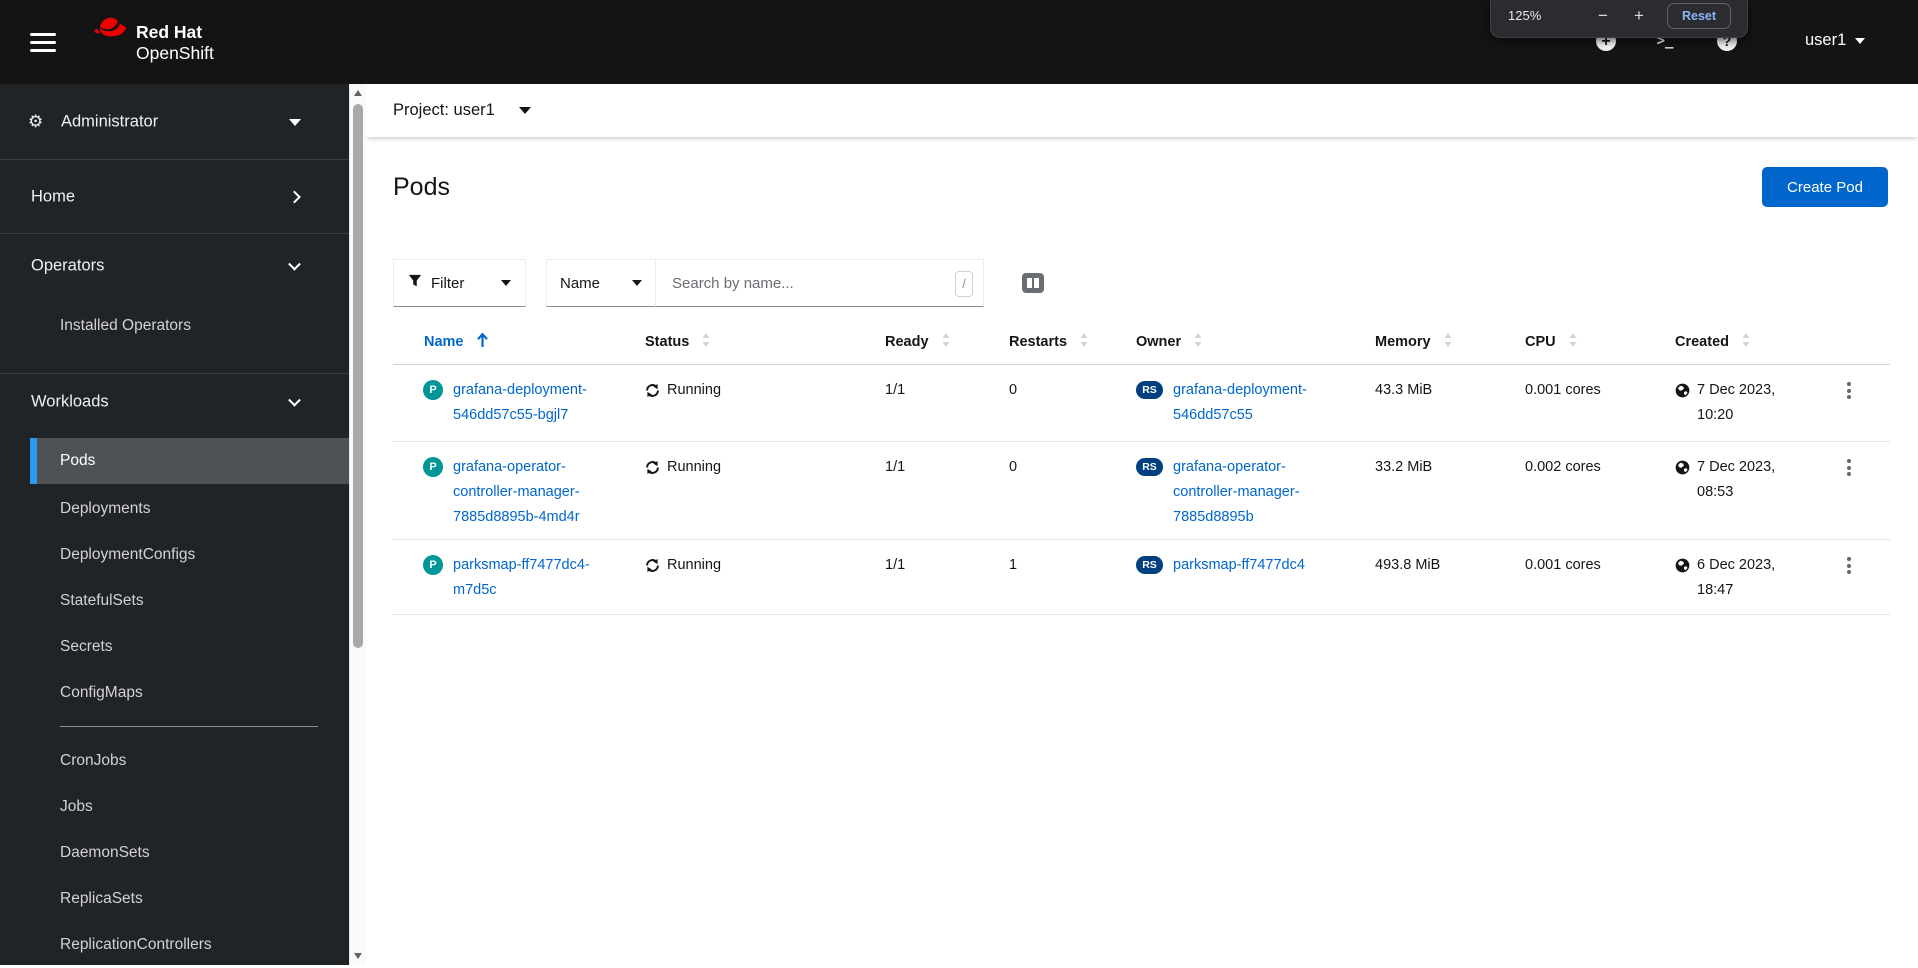 This screenshot has width=1918, height=968. I want to click on sidebar-item-jobs: Jobs, so click(174, 807).